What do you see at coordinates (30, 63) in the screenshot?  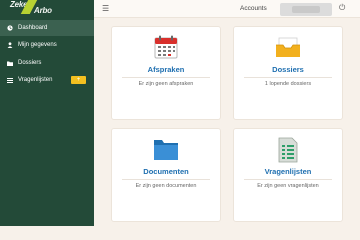 I see `sidebar-item-label: Dossiers` at bounding box center [30, 63].